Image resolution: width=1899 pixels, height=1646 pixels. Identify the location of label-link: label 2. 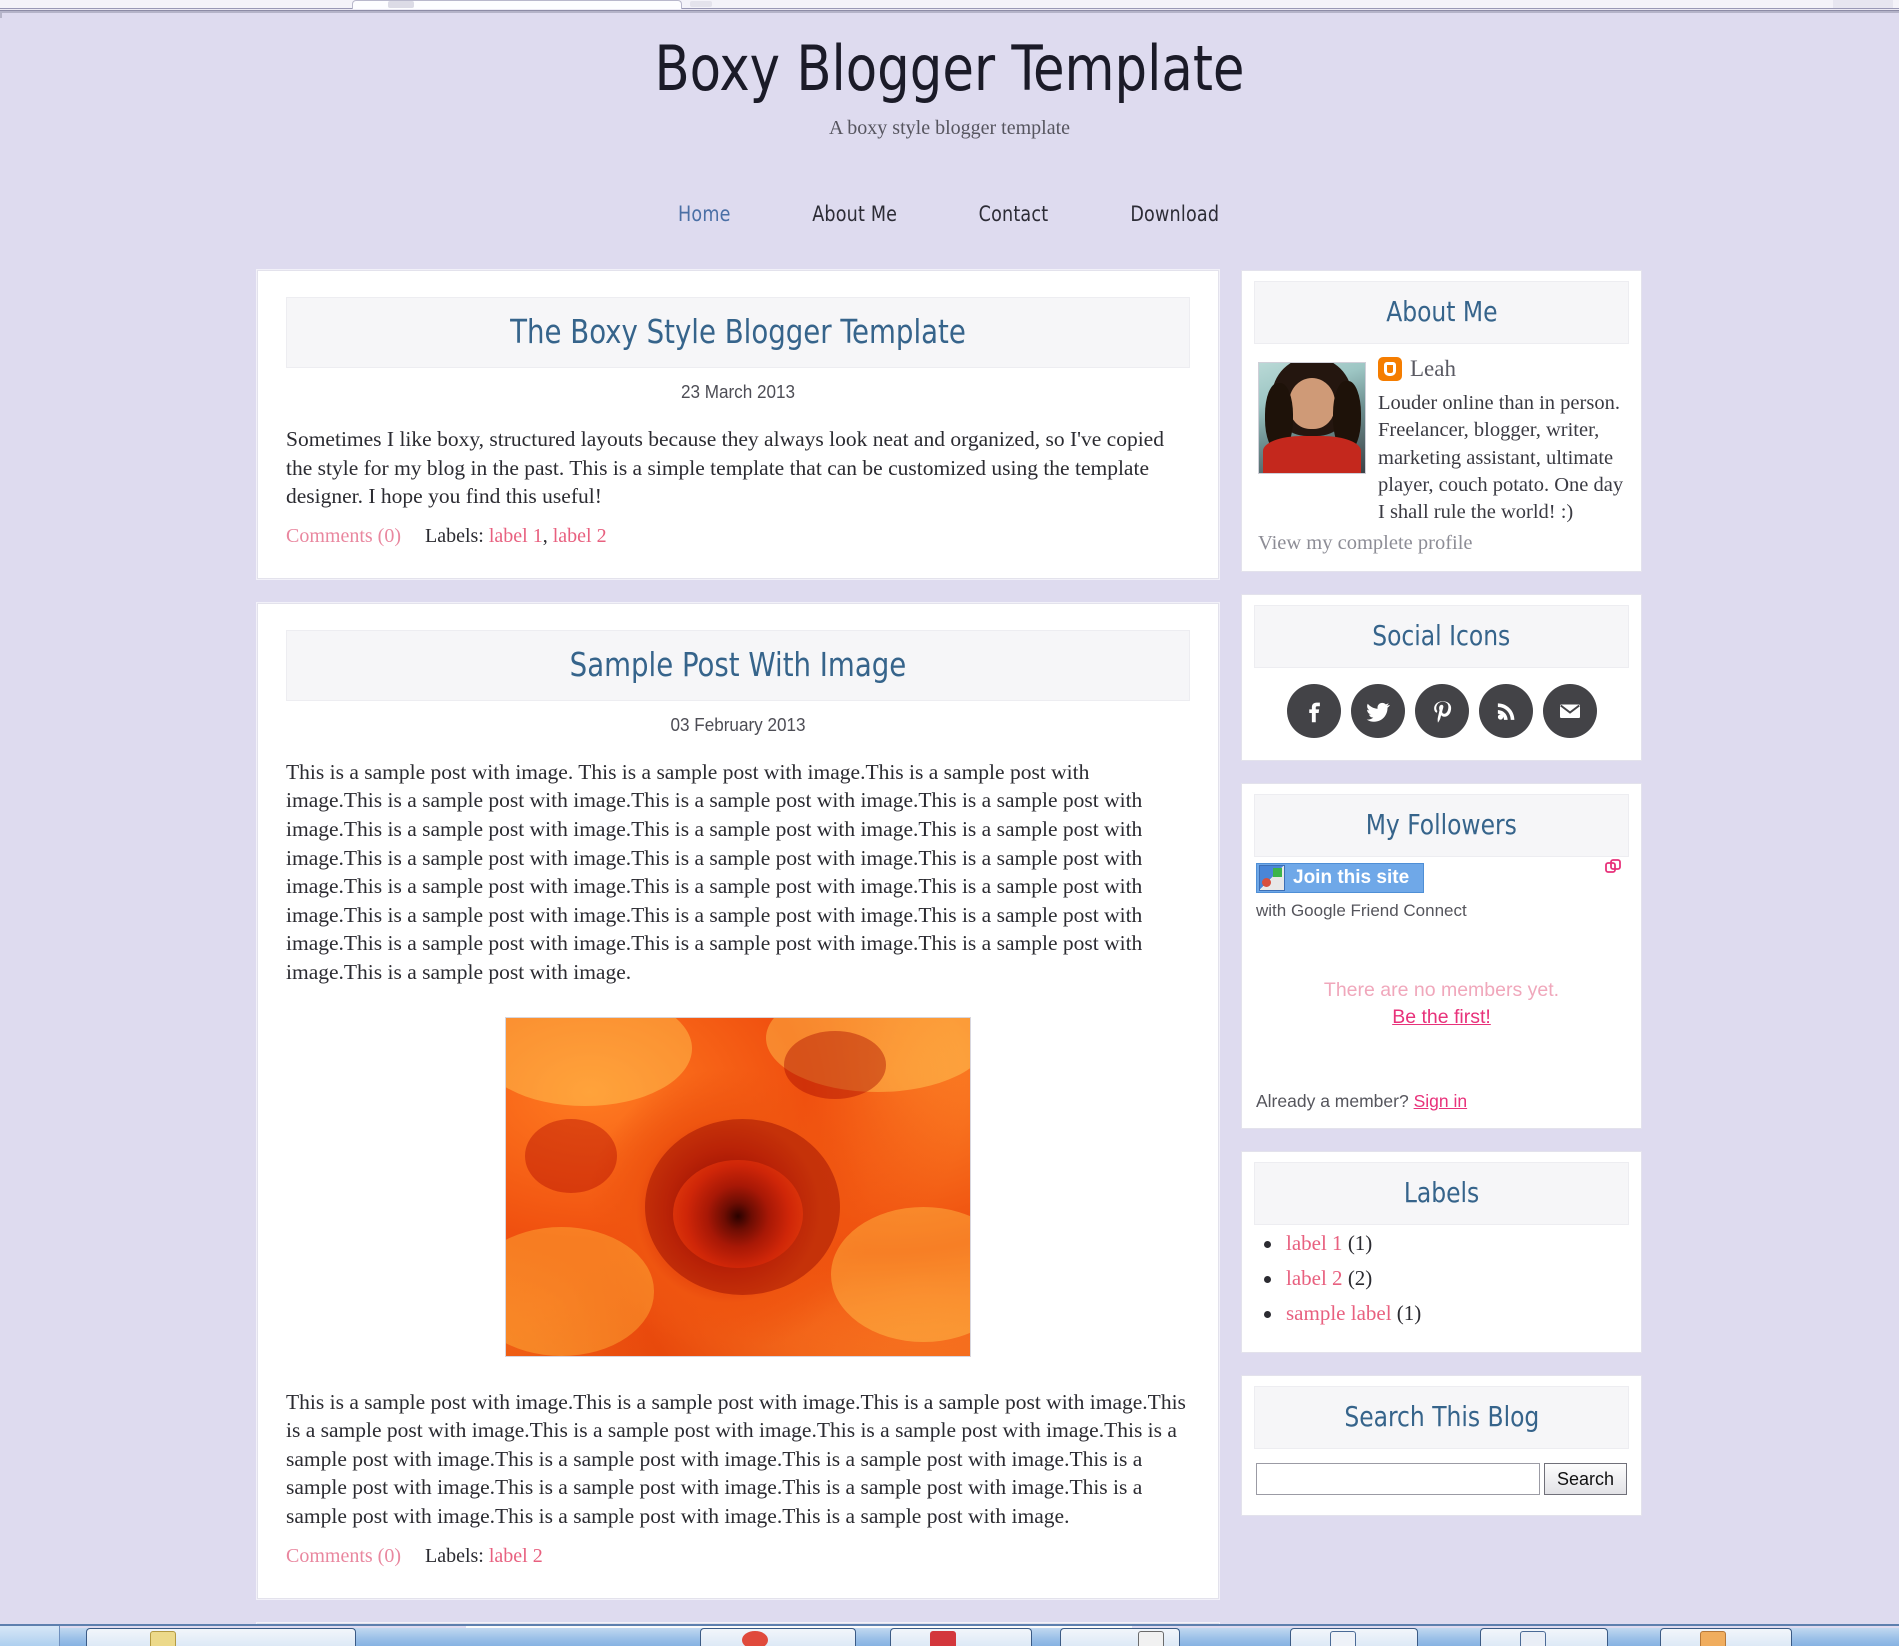
(1314, 1278).